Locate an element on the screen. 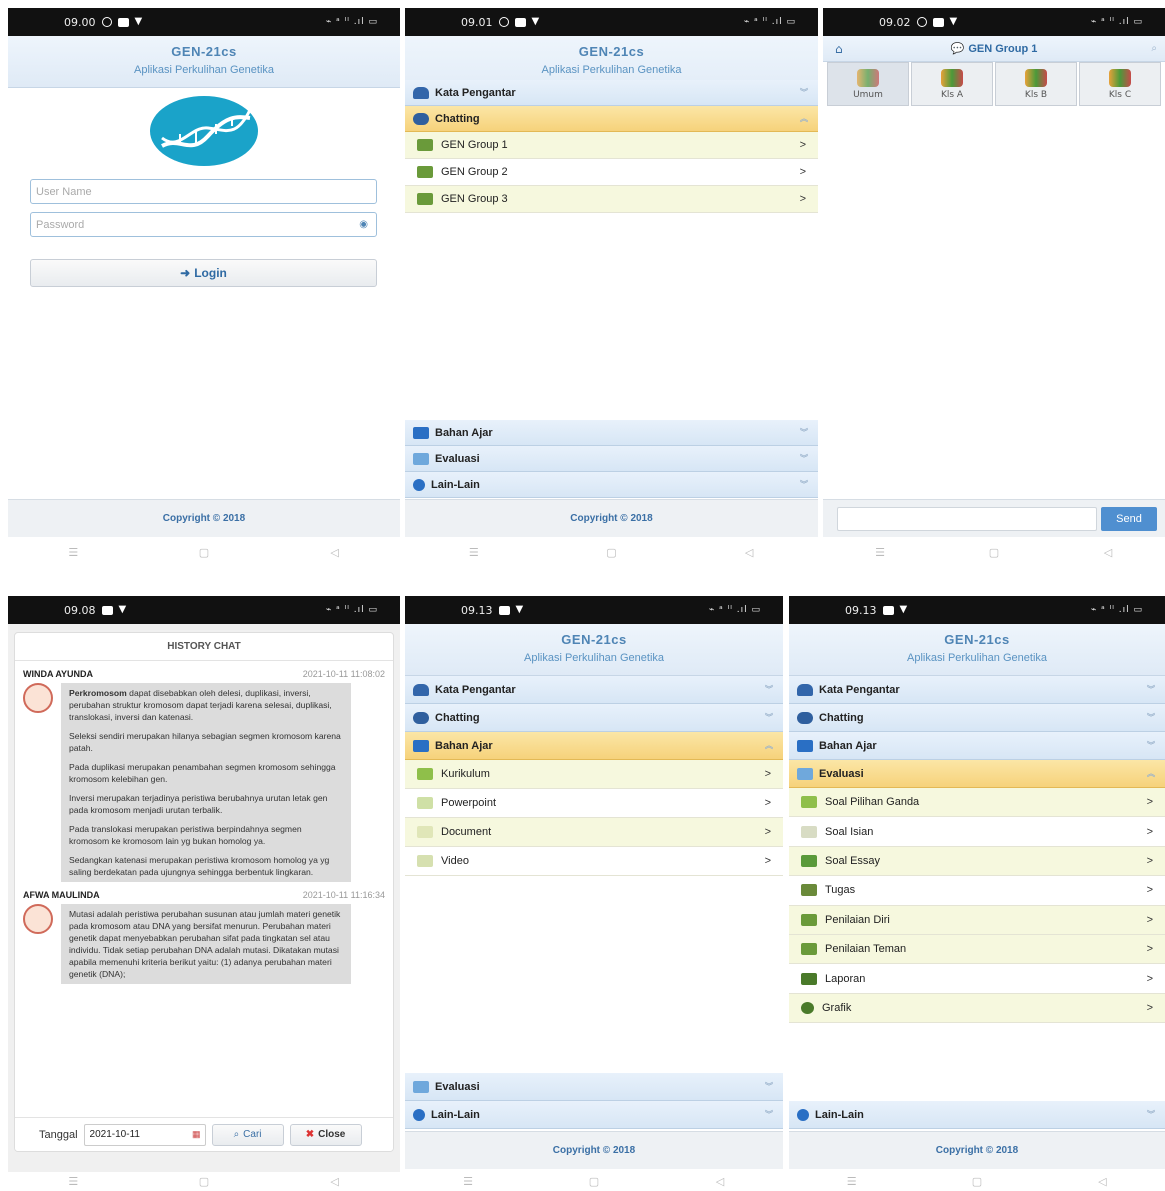 This screenshot has width=1165, height=1191. app-title: GEN-21cs is located at coordinates (204, 51).